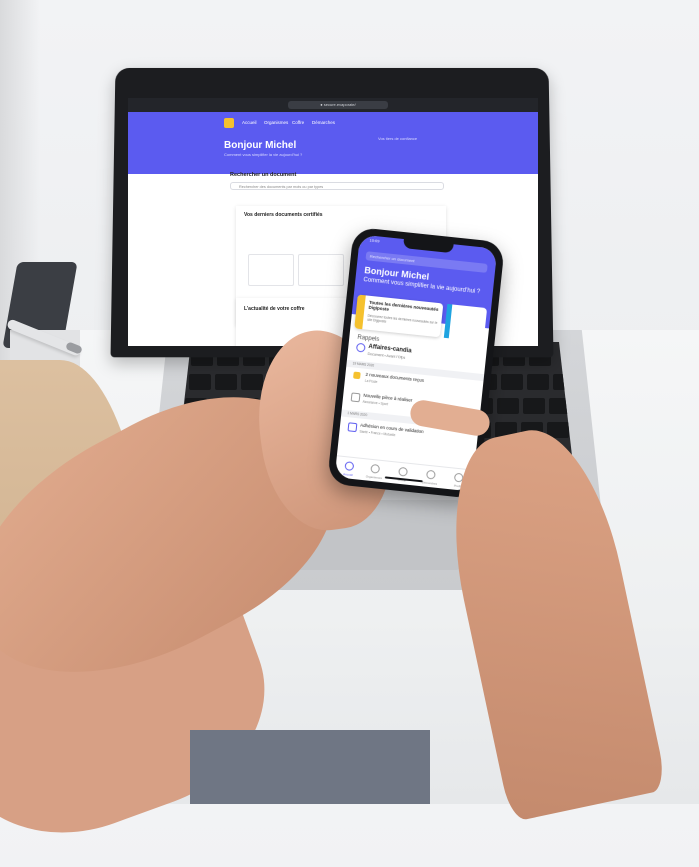 The image size is (699, 867). I want to click on promo-card, so click(465, 322).